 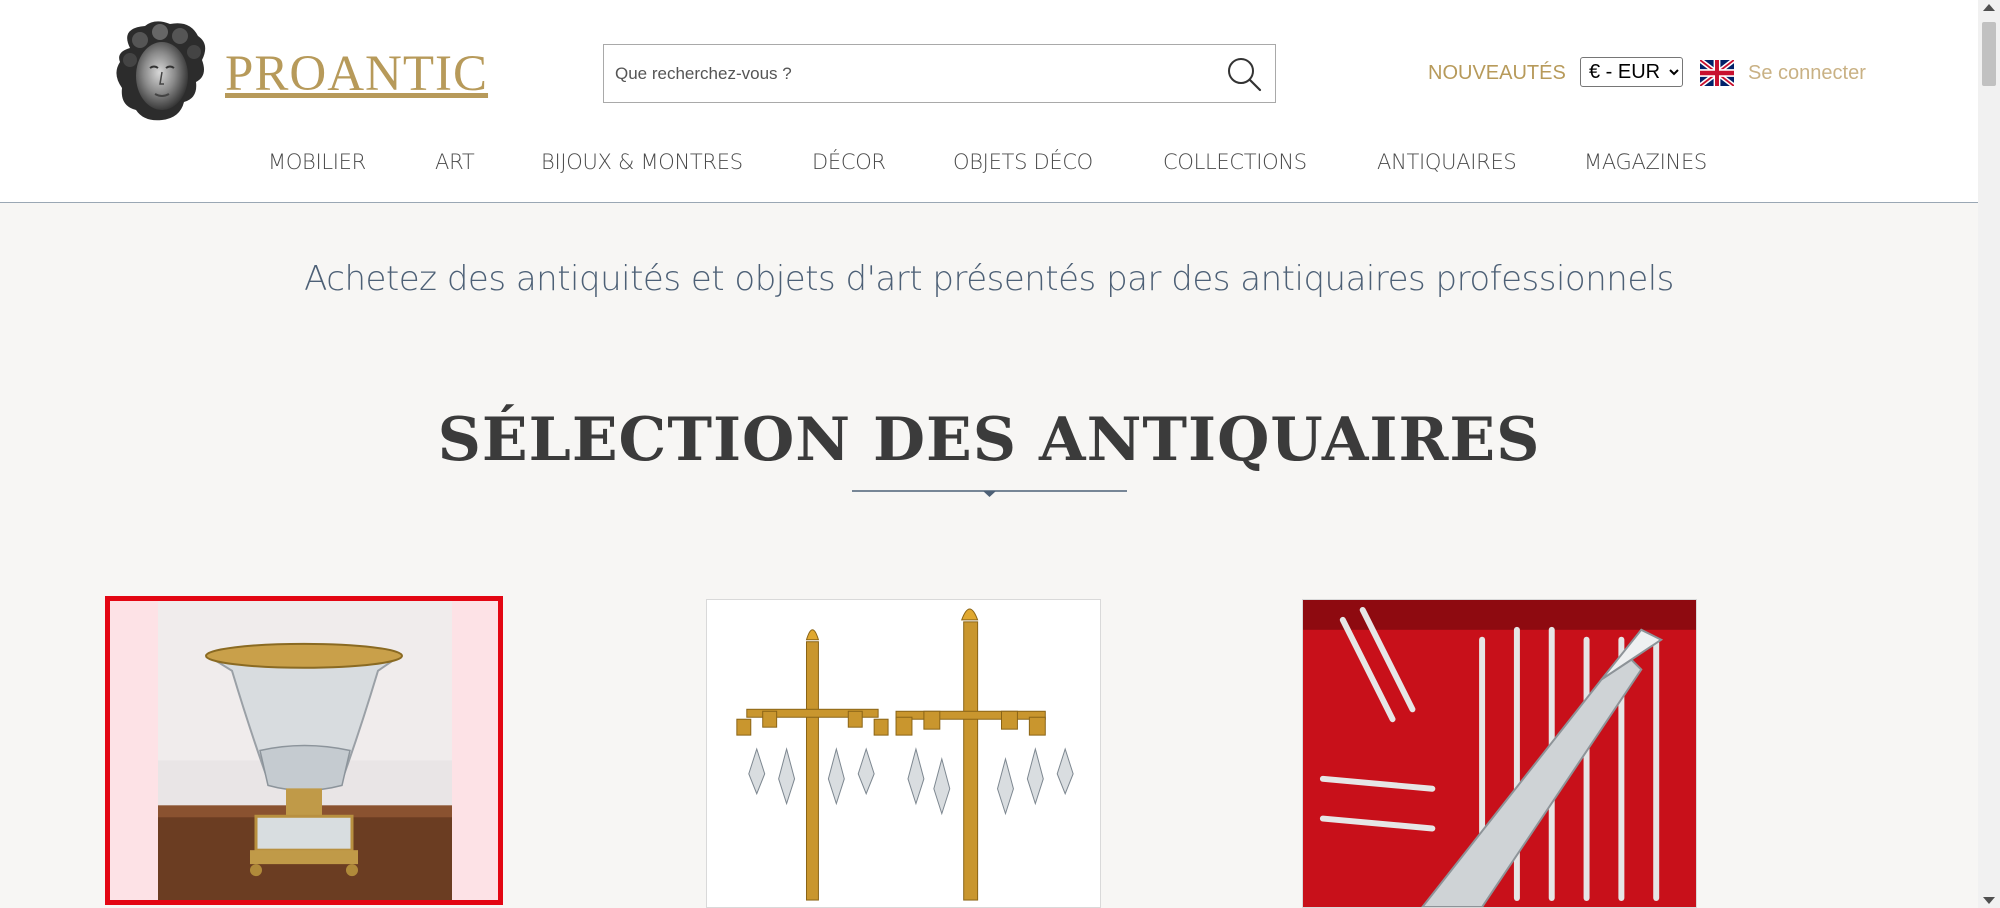 I want to click on crystal-vase-gilt-bronze-image, so click(x=304, y=750).